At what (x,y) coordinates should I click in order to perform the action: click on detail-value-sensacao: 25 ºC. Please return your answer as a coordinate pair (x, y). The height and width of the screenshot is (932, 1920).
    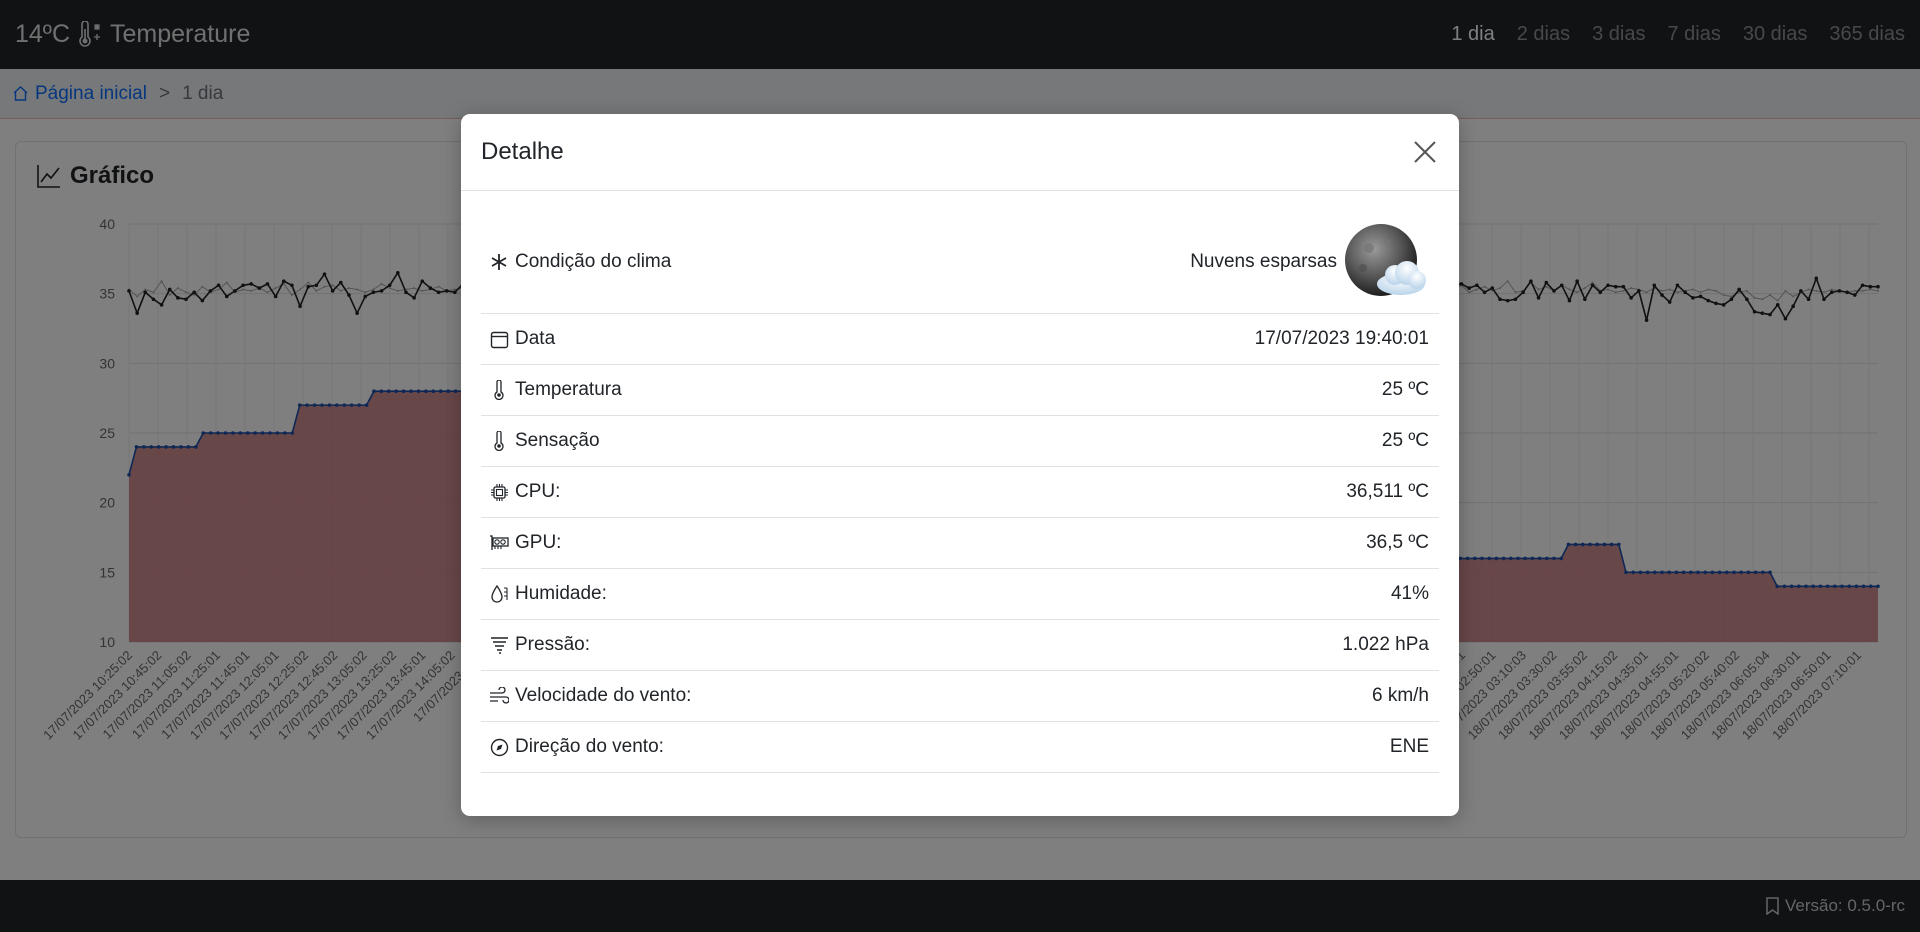
    Looking at the image, I should click on (1405, 440).